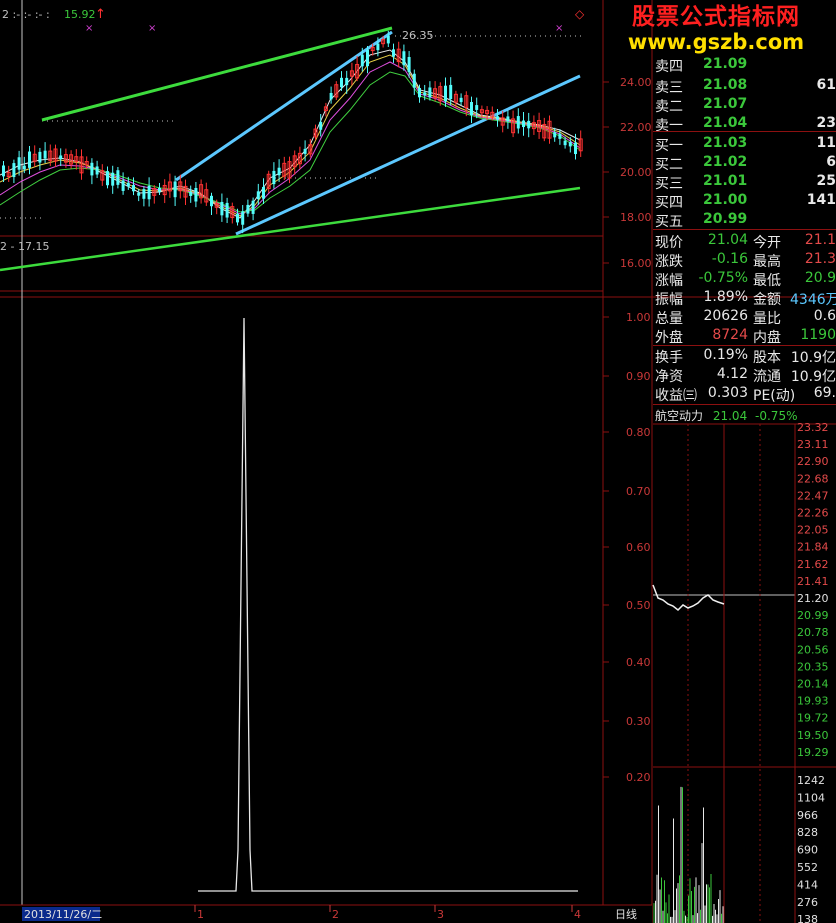  I want to click on osc-axis-label: 0.90, so click(638, 376).